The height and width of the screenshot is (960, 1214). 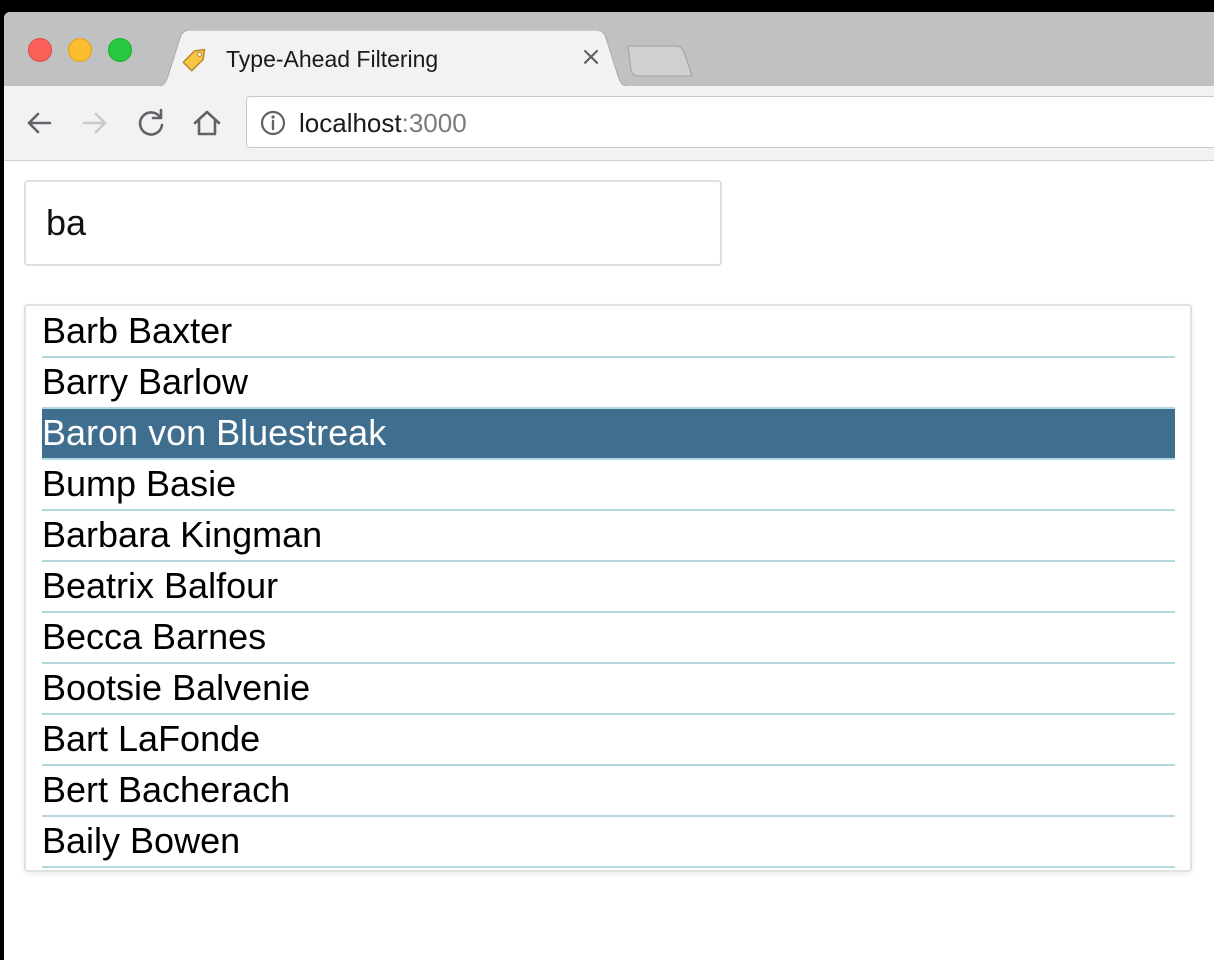 What do you see at coordinates (659, 61) in the screenshot?
I see `new-tab-button` at bounding box center [659, 61].